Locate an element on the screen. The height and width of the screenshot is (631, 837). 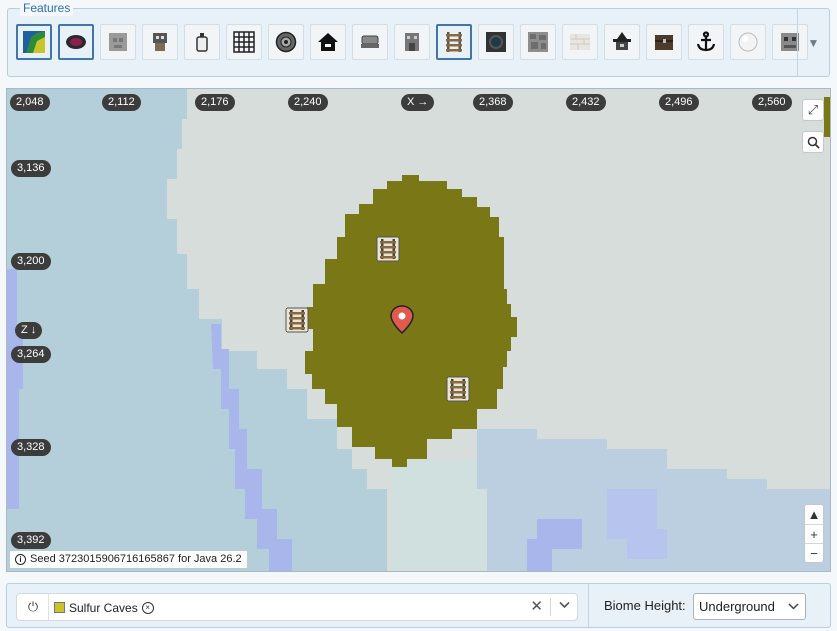
biome-height-value: Underground is located at coordinates (737, 606).